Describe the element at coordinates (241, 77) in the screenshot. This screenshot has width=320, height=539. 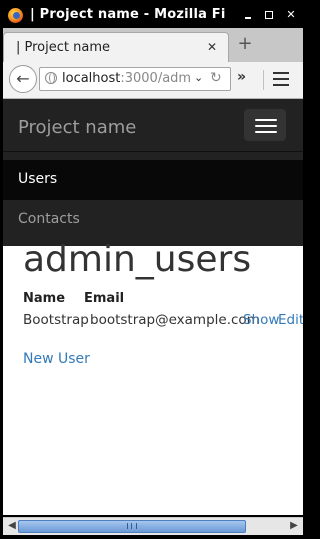
I see `overflow-chevron-icon: »` at that location.